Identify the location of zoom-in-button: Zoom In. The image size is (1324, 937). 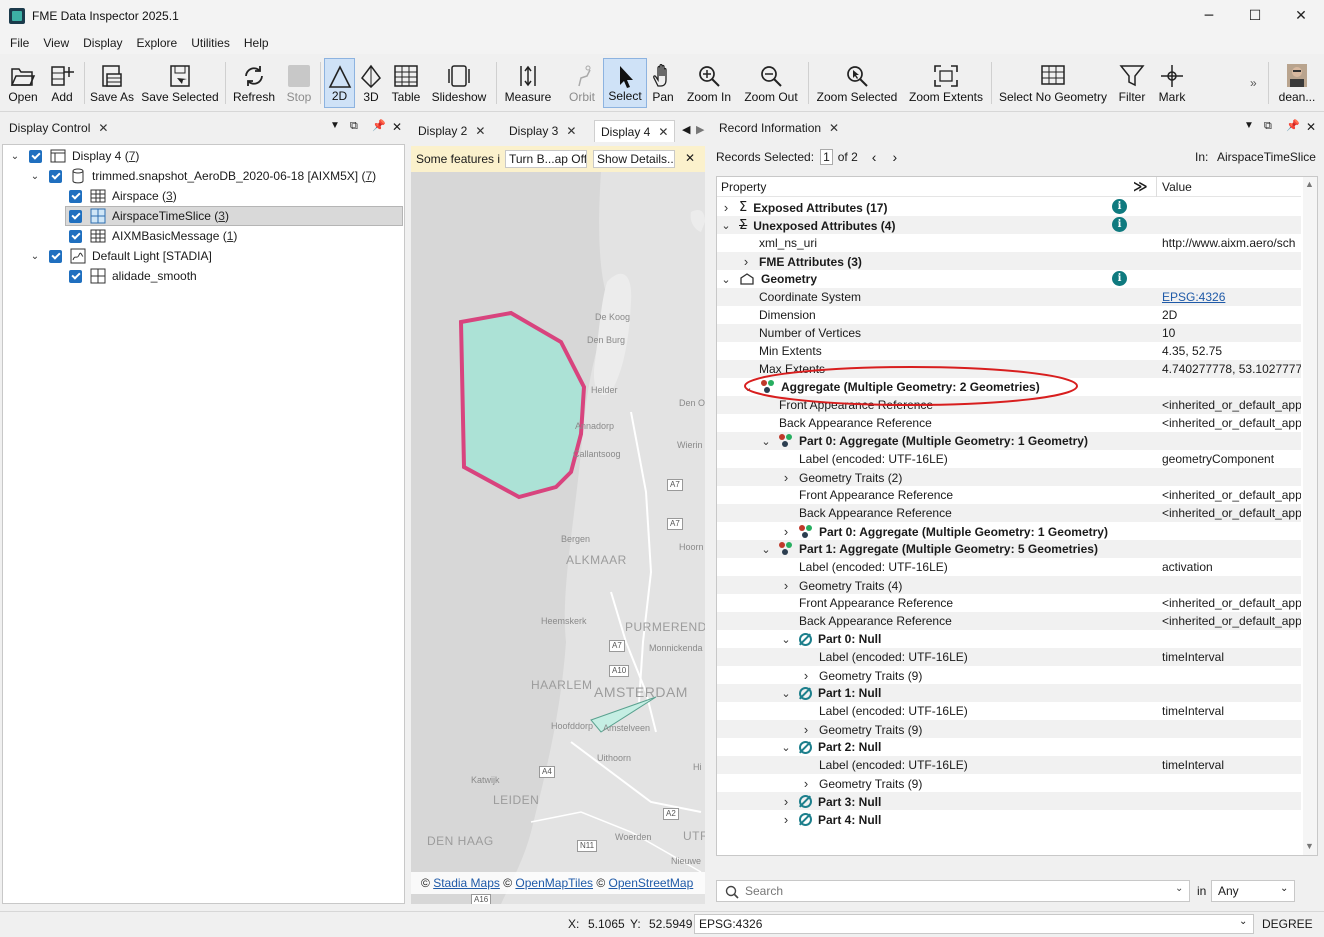
(709, 83).